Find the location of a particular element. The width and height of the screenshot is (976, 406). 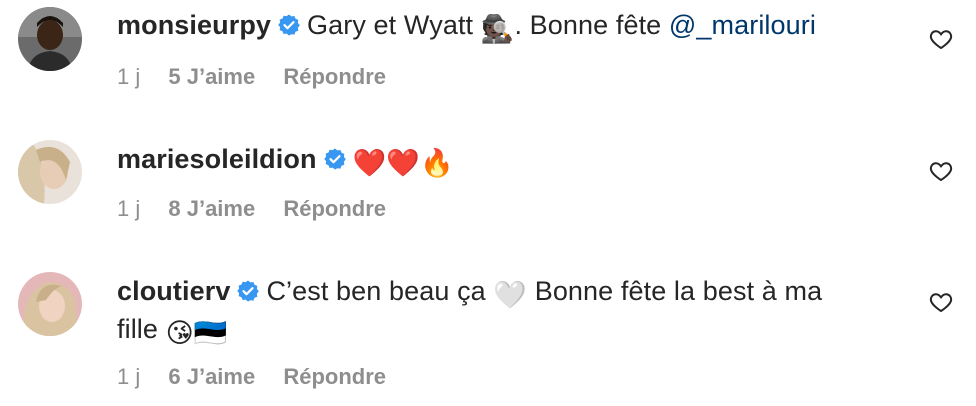

comment-body-line2: fille is located at coordinates (141, 329).